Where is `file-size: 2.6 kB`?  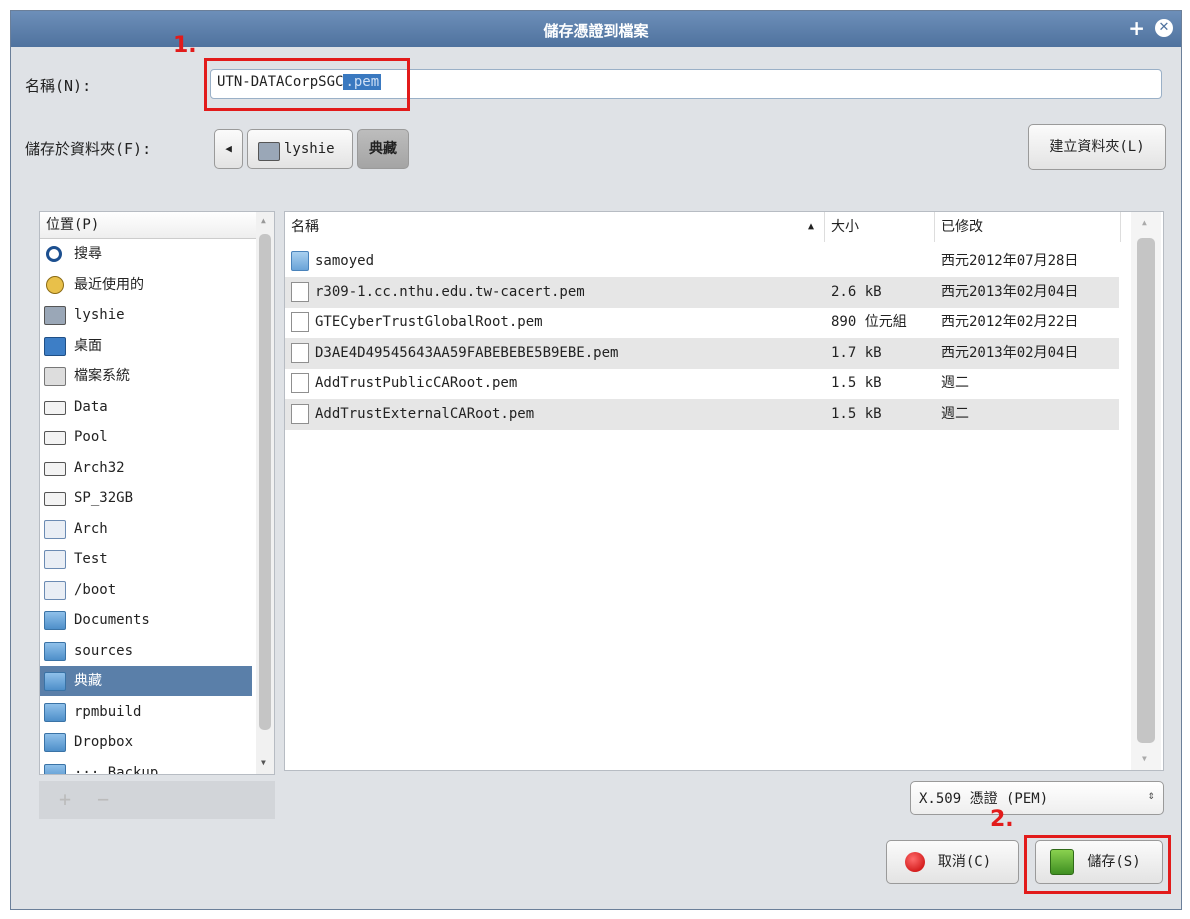 file-size: 2.6 kB is located at coordinates (856, 291).